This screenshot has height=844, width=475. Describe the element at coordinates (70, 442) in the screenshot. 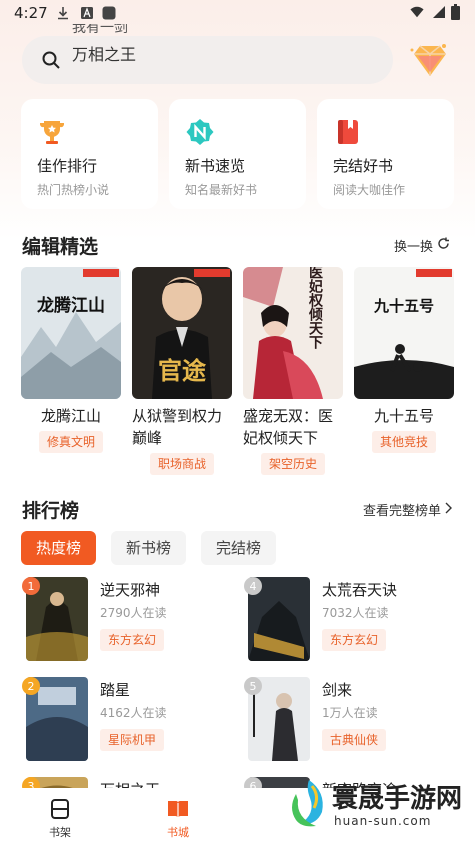

I see `book-tag: 修真文明` at that location.